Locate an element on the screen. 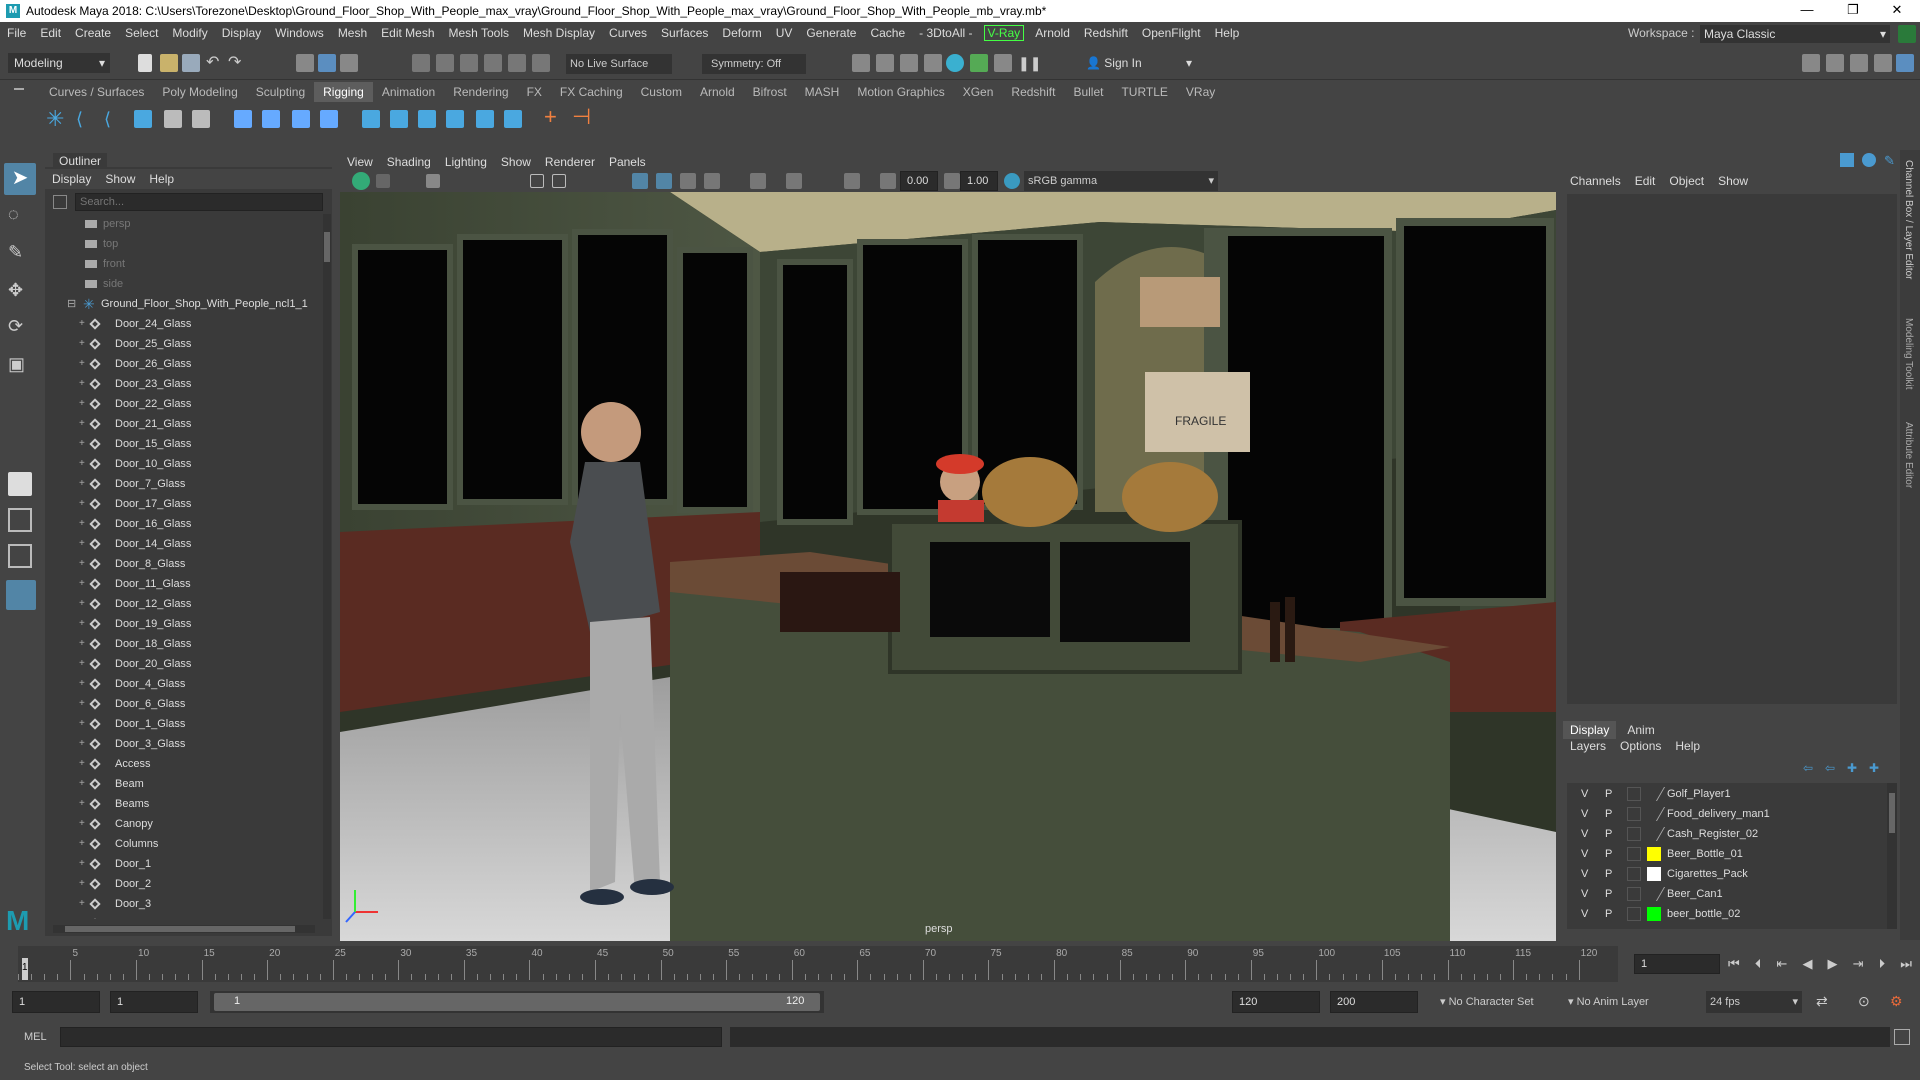 Image resolution: width=1920 pixels, height=1080 pixels. pause-icon: ❚❚ is located at coordinates (1029, 63).